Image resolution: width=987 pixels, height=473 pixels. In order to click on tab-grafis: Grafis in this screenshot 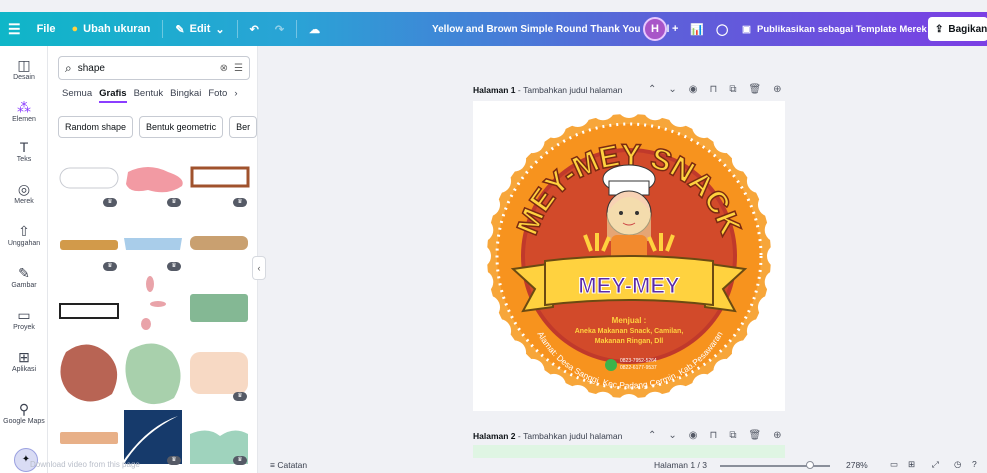, I will do `click(113, 95)`.